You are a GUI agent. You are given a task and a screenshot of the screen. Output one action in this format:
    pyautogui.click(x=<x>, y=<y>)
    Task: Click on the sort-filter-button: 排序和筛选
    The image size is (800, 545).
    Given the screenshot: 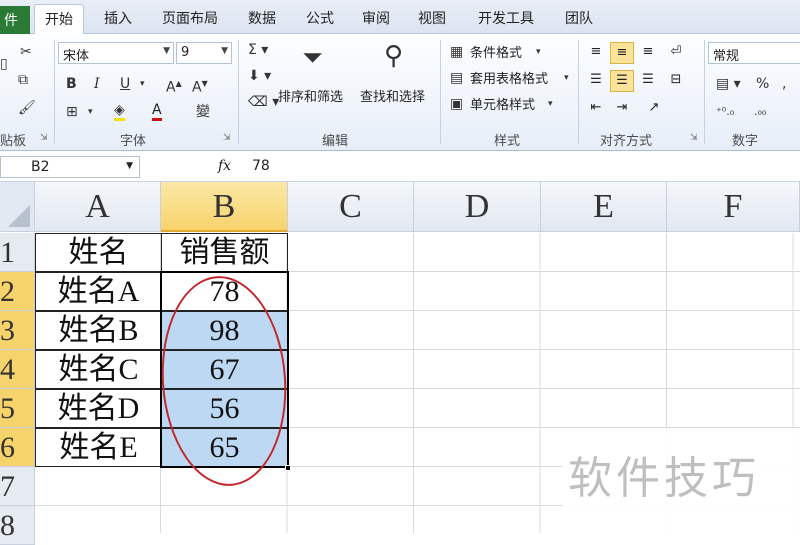 What is the action you would take?
    pyautogui.click(x=310, y=95)
    